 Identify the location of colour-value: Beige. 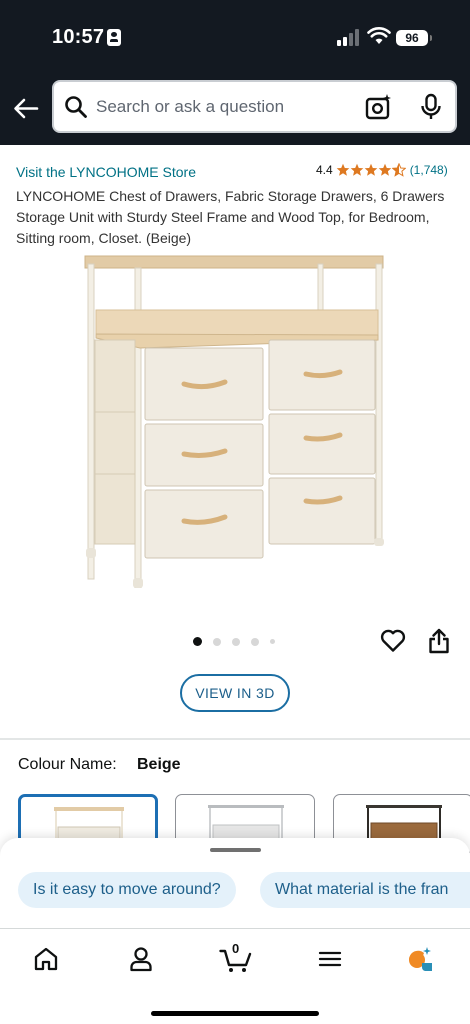
(159, 764).